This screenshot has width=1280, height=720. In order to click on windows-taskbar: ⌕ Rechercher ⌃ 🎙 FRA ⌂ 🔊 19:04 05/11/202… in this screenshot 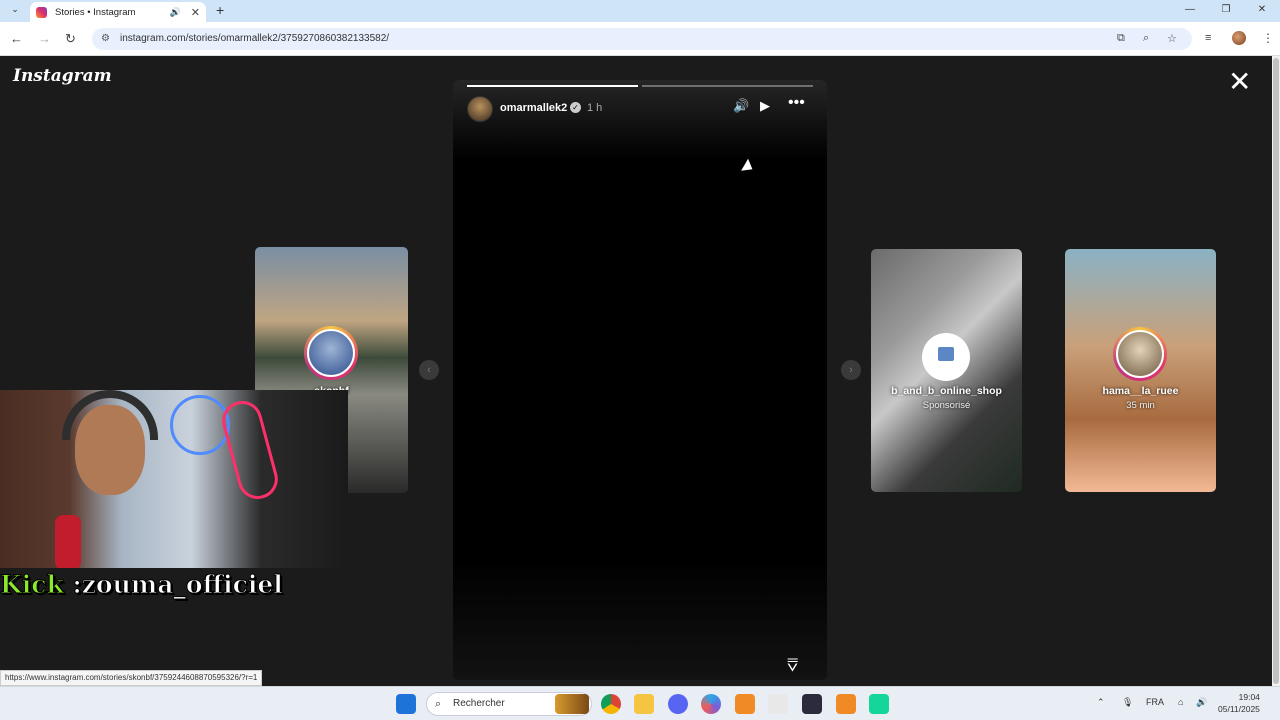, I will do `click(640, 703)`.